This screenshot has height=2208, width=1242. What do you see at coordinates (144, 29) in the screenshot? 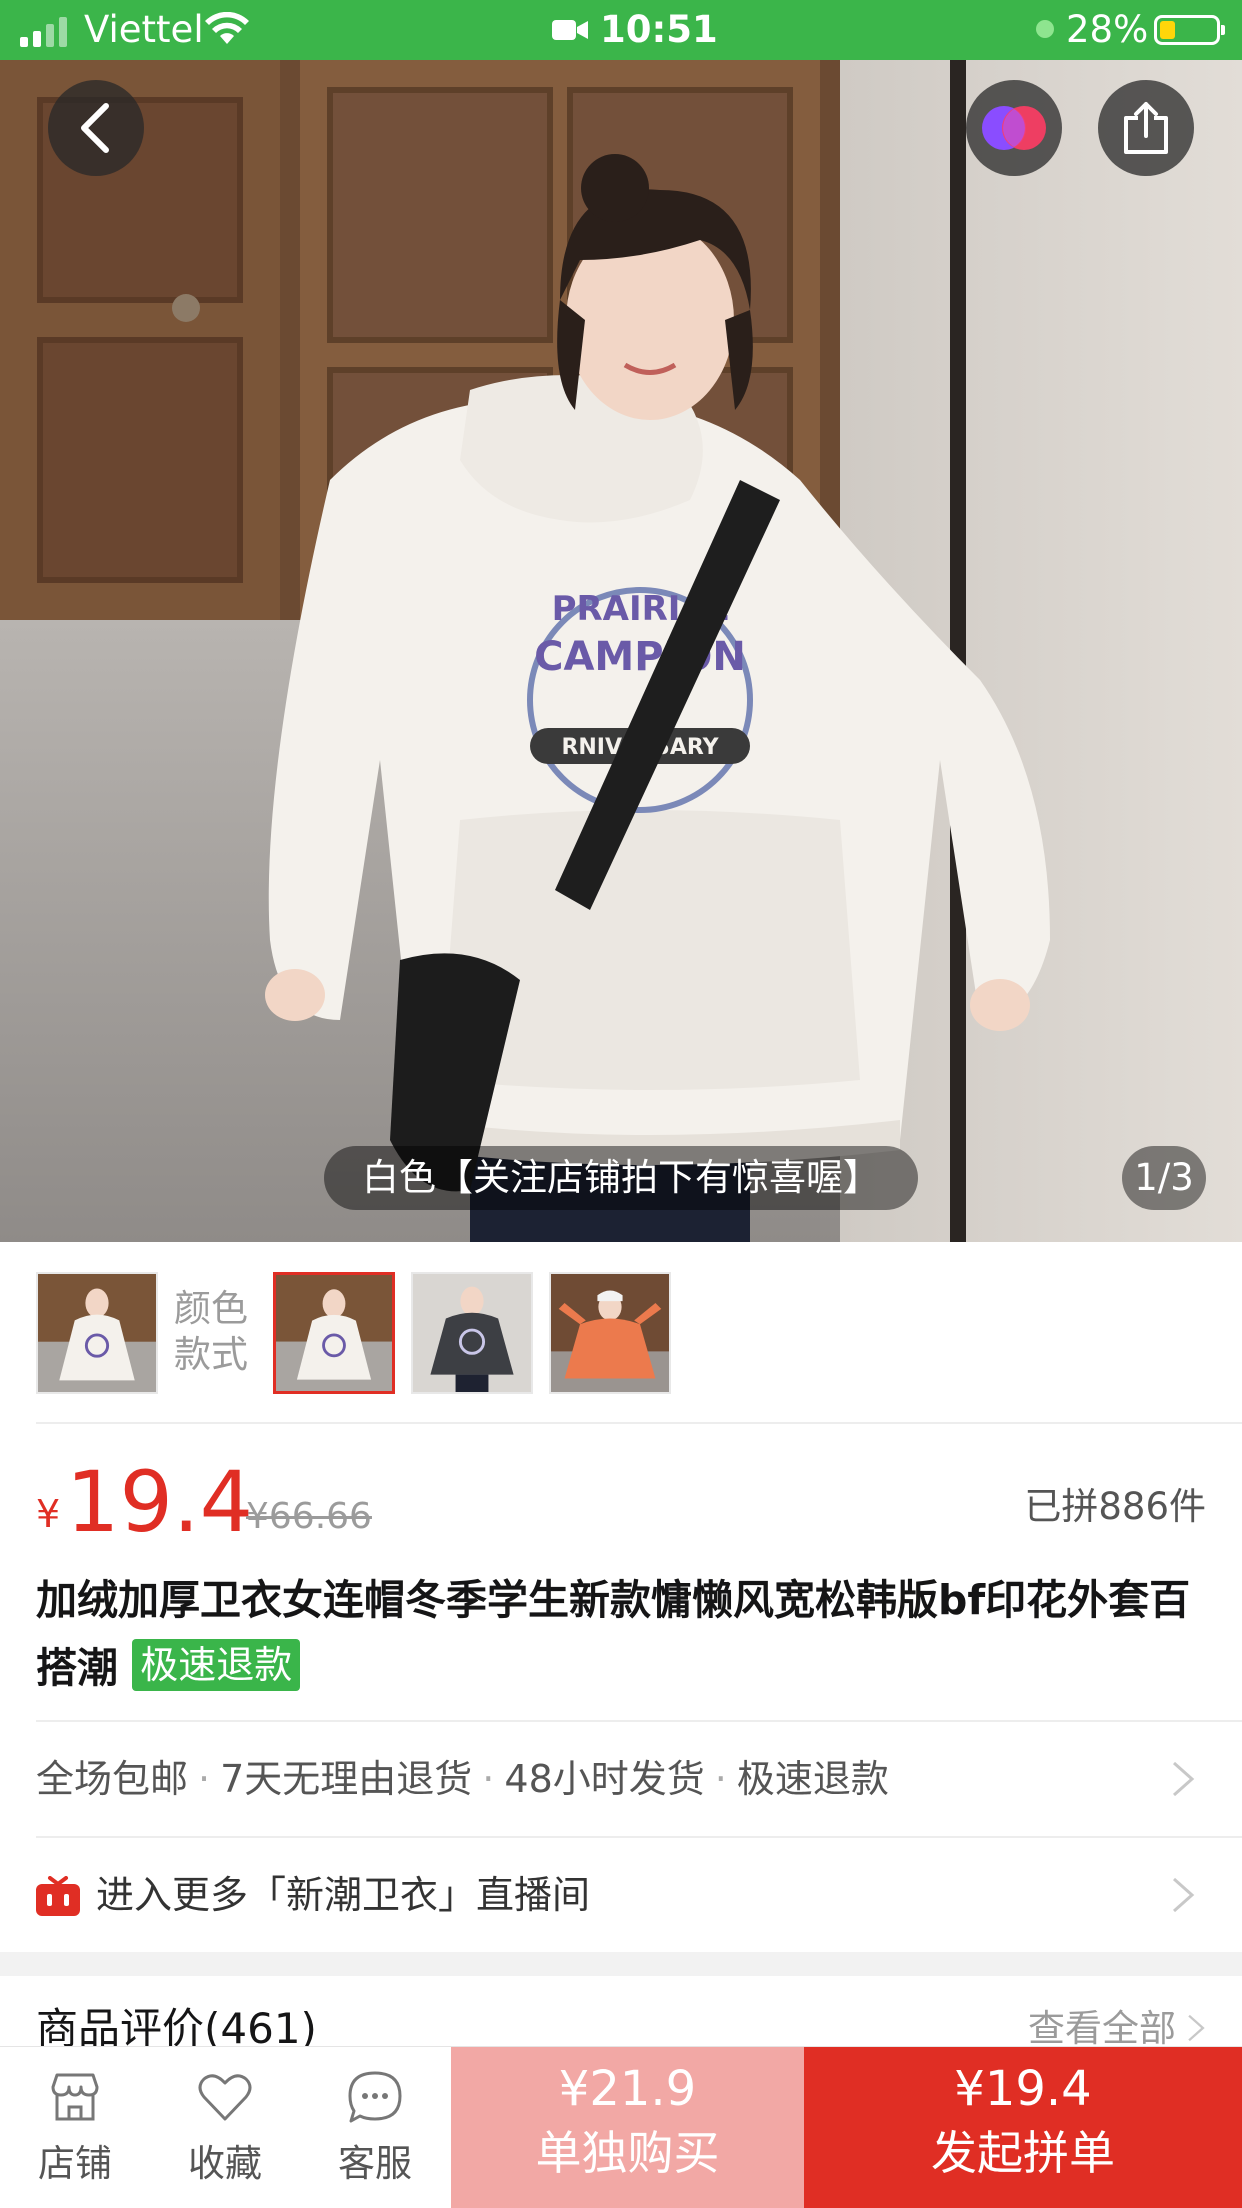
I see `carrier-name: Viettel` at bounding box center [144, 29].